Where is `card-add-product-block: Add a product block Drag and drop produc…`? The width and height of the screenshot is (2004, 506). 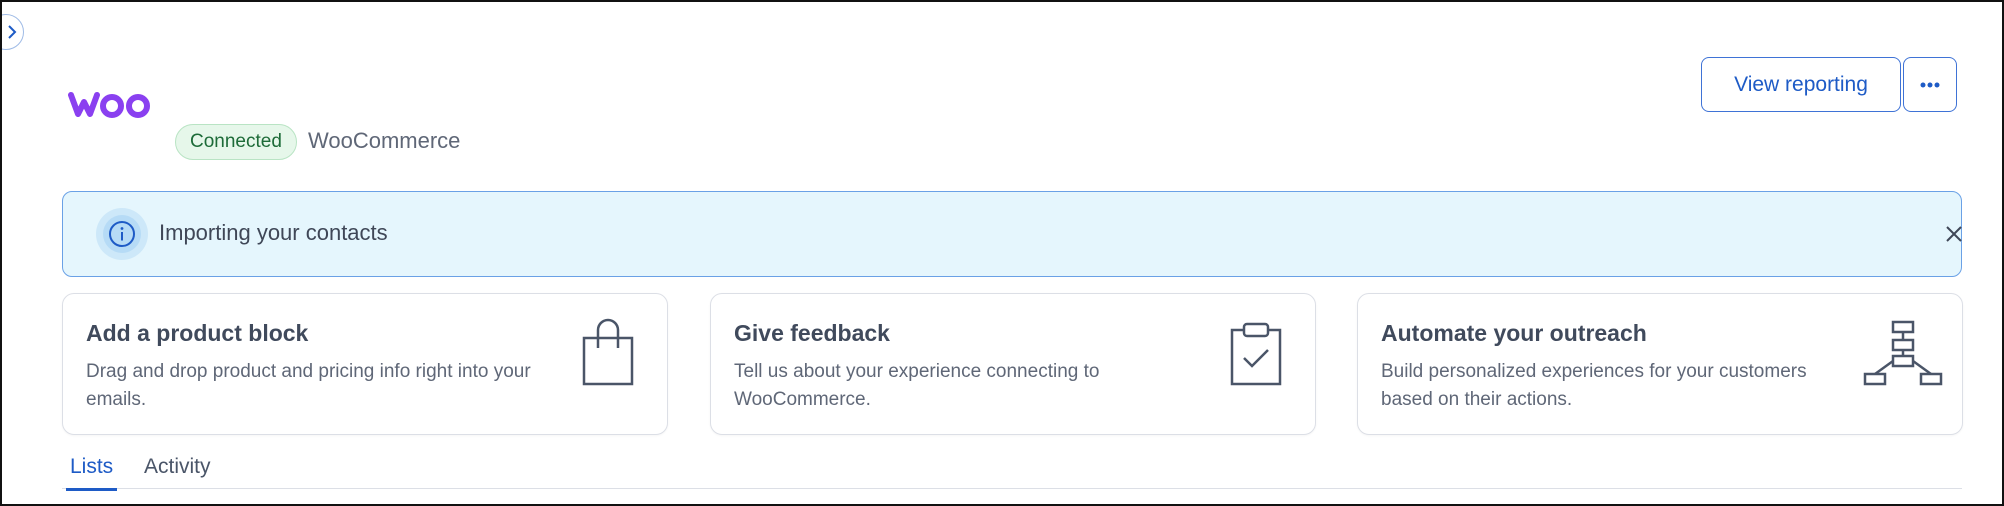 card-add-product-block: Add a product block Drag and drop produc… is located at coordinates (365, 364).